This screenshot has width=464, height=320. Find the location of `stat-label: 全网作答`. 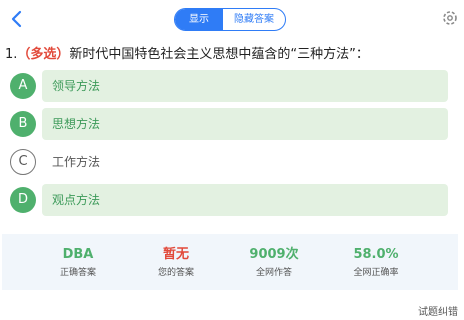

stat-label: 全网作答 is located at coordinates (273, 273).